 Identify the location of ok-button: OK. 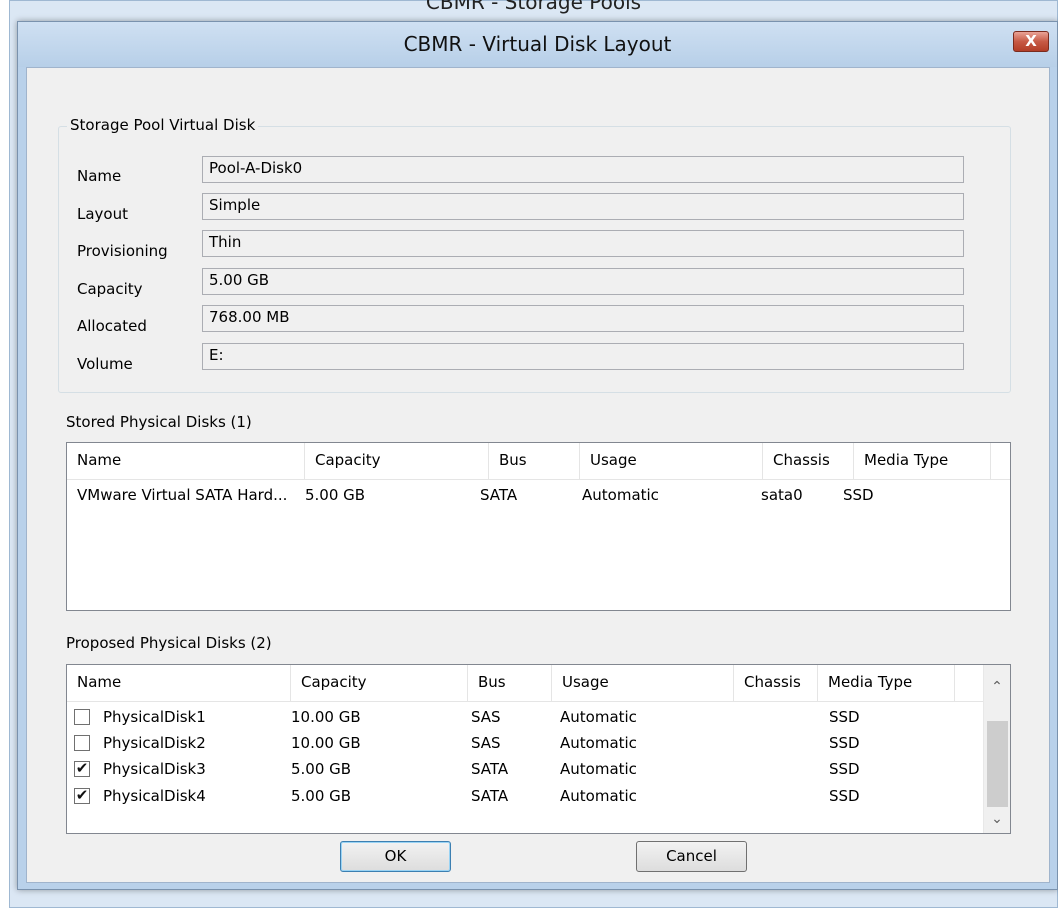
(395, 856).